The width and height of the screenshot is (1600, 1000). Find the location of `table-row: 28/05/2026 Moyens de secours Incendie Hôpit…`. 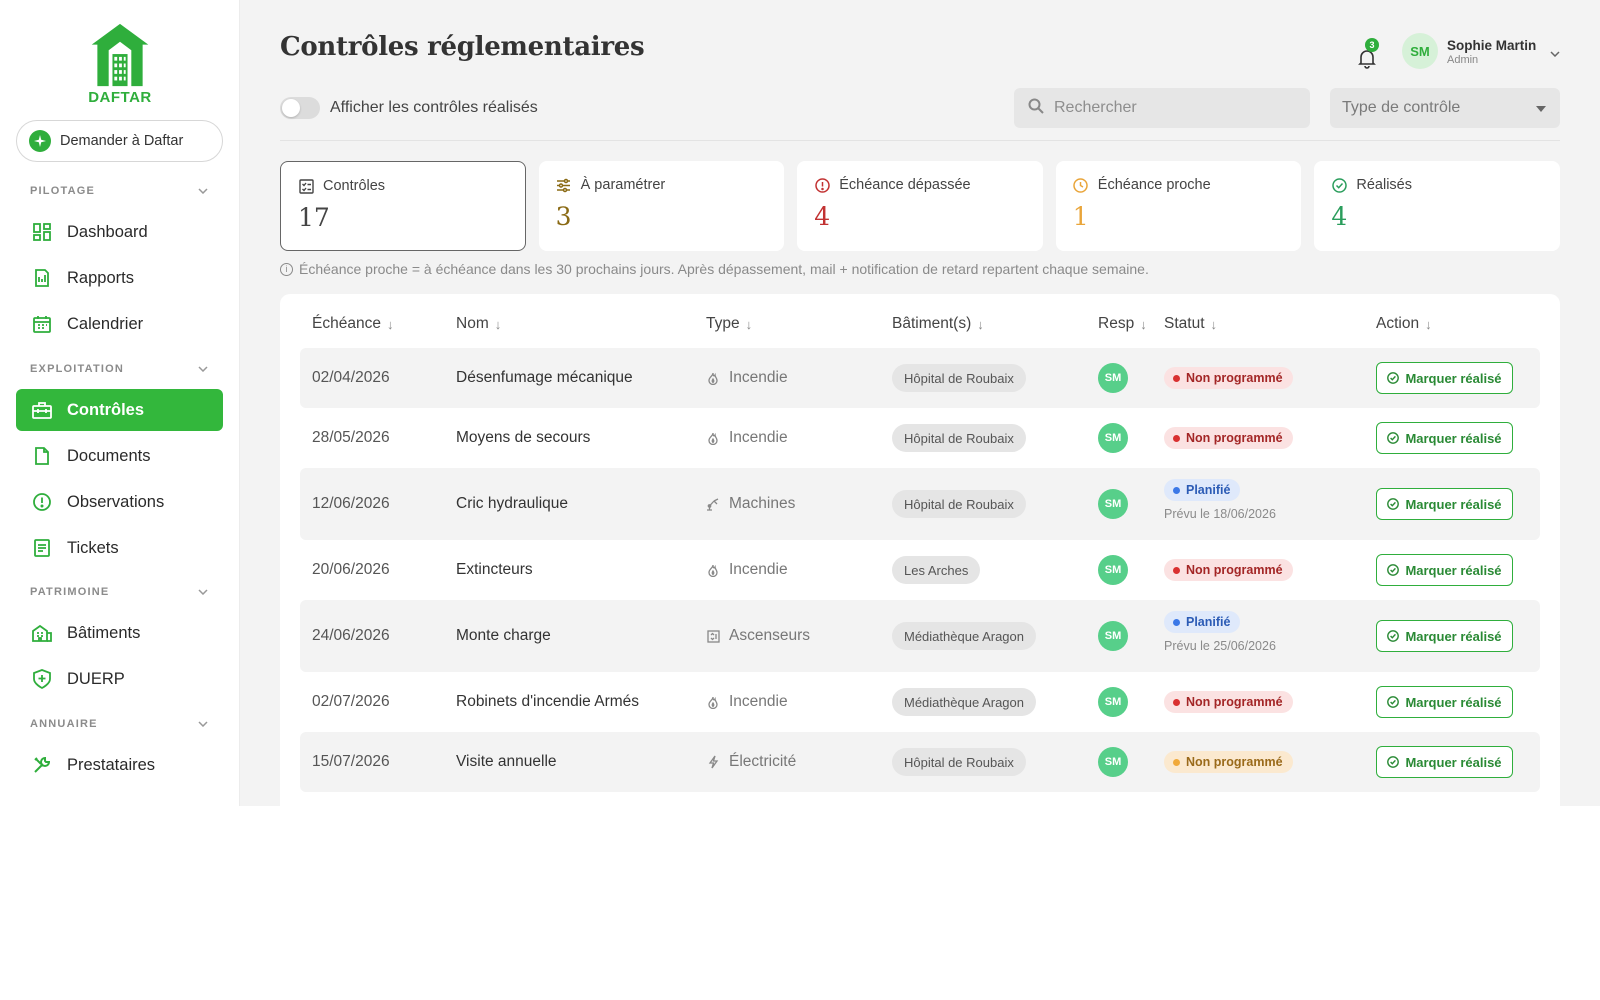

table-row: 28/05/2026 Moyens de secours Incendie Hôpit… is located at coordinates (920, 438).